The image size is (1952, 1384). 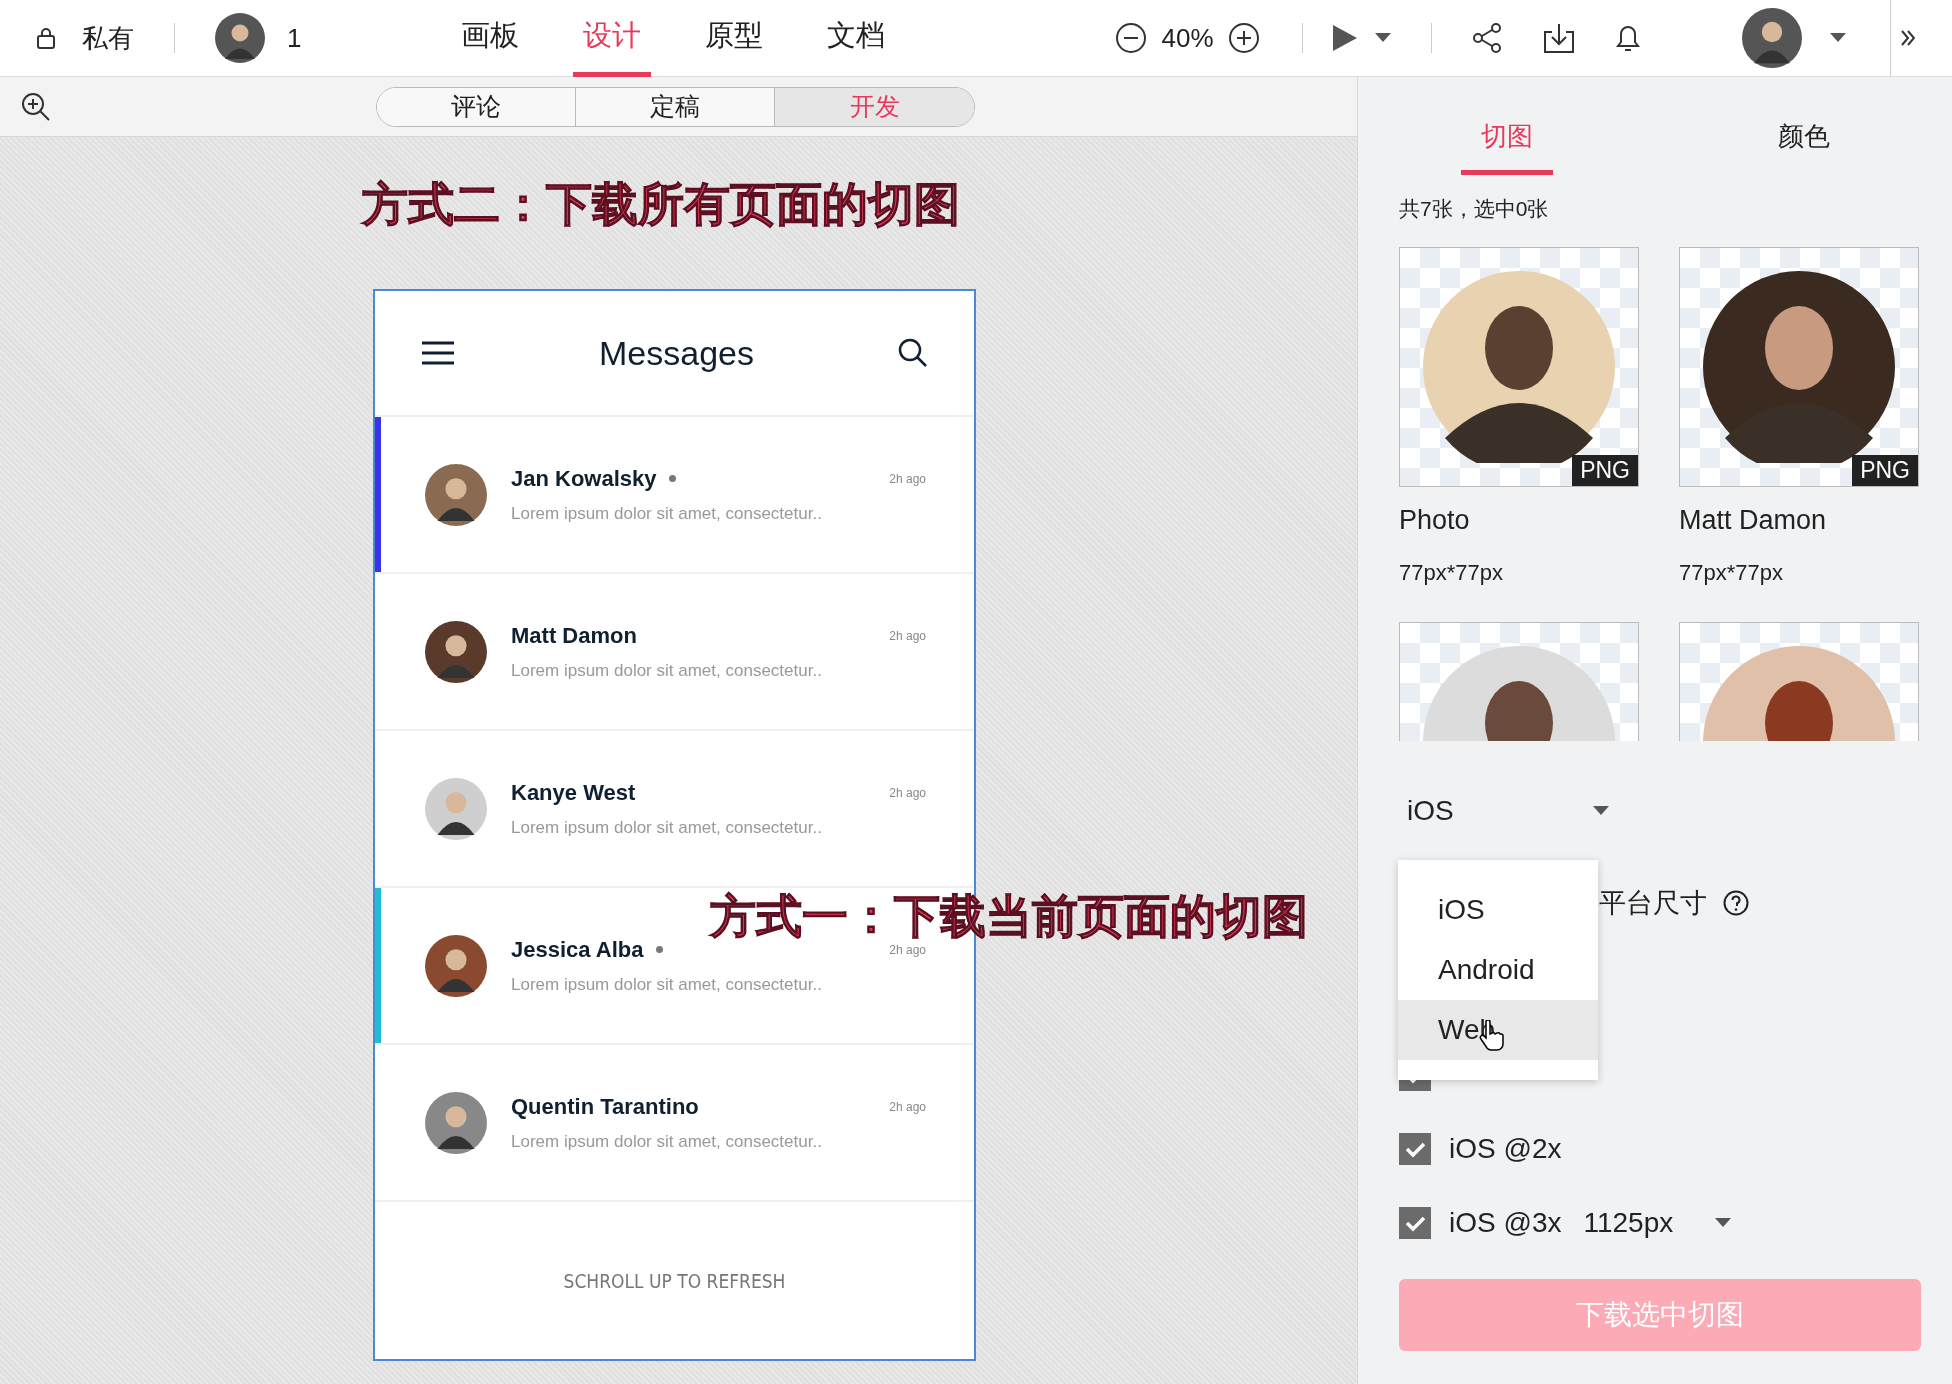 I want to click on download-icon, so click(x=1558, y=38).